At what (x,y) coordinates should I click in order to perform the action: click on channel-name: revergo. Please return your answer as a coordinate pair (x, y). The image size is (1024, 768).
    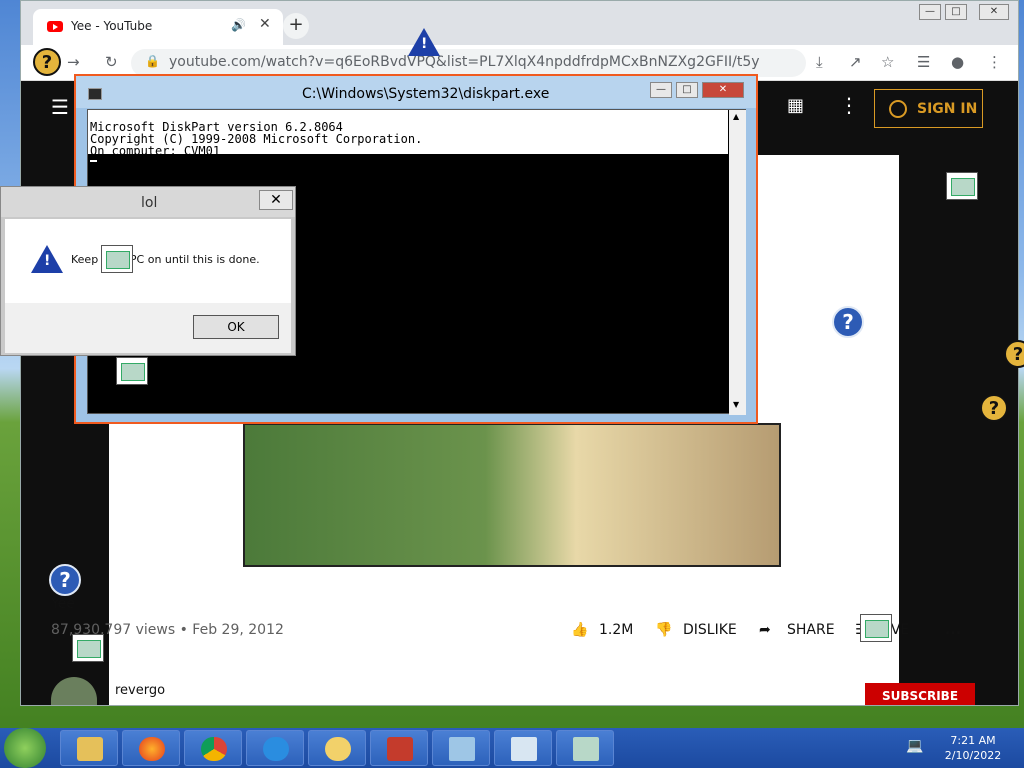
    Looking at the image, I should click on (140, 690).